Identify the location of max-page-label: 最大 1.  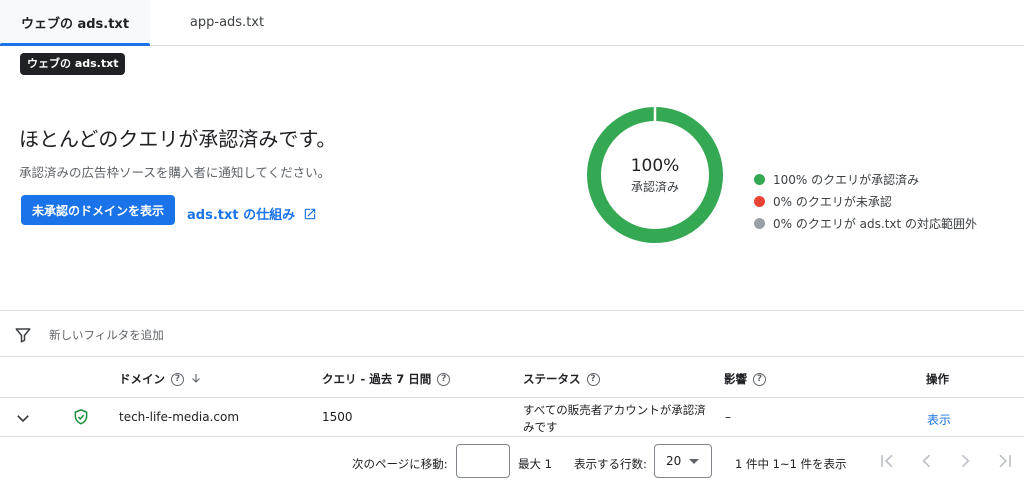
(535, 464).